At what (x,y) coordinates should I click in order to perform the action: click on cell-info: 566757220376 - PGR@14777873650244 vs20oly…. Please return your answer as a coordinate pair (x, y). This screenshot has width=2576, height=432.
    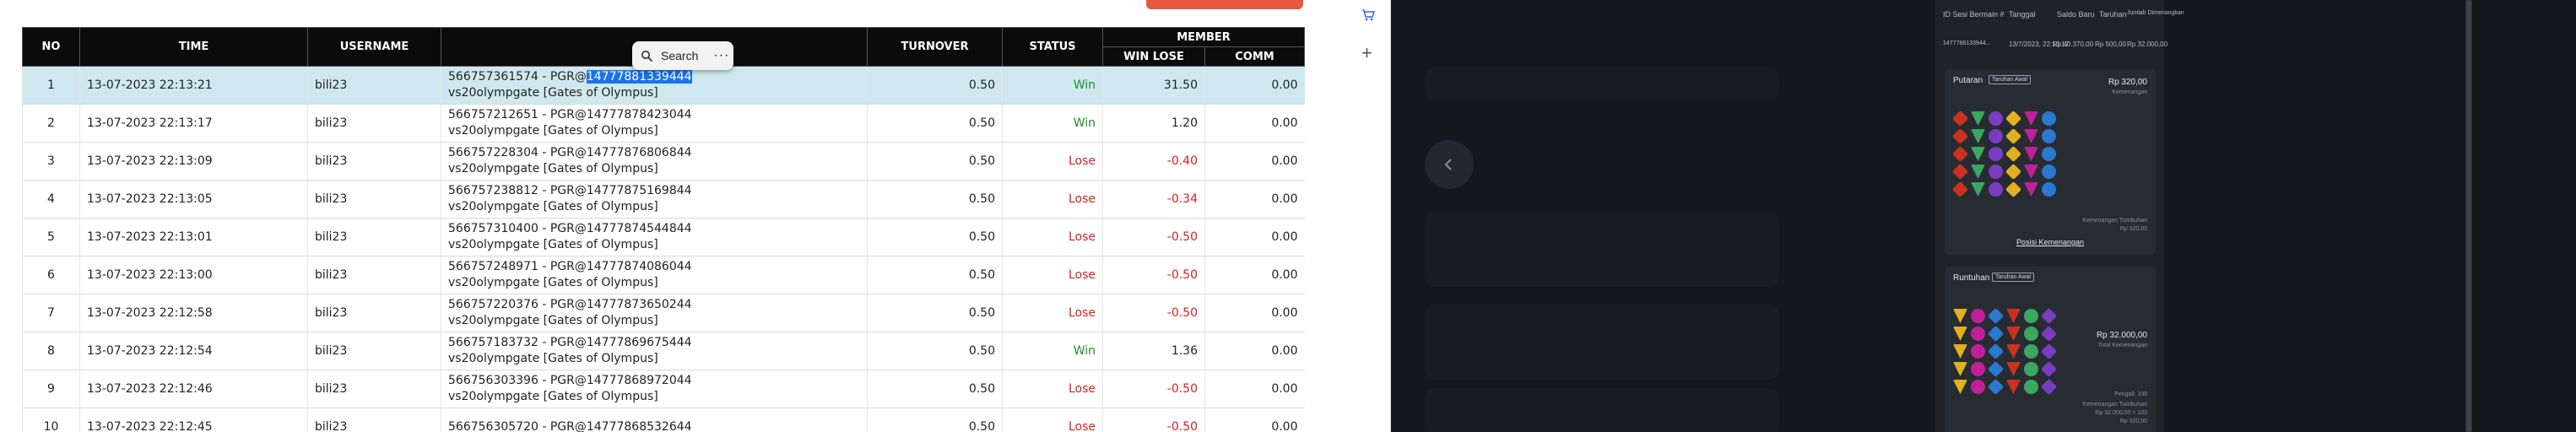
    Looking at the image, I should click on (654, 313).